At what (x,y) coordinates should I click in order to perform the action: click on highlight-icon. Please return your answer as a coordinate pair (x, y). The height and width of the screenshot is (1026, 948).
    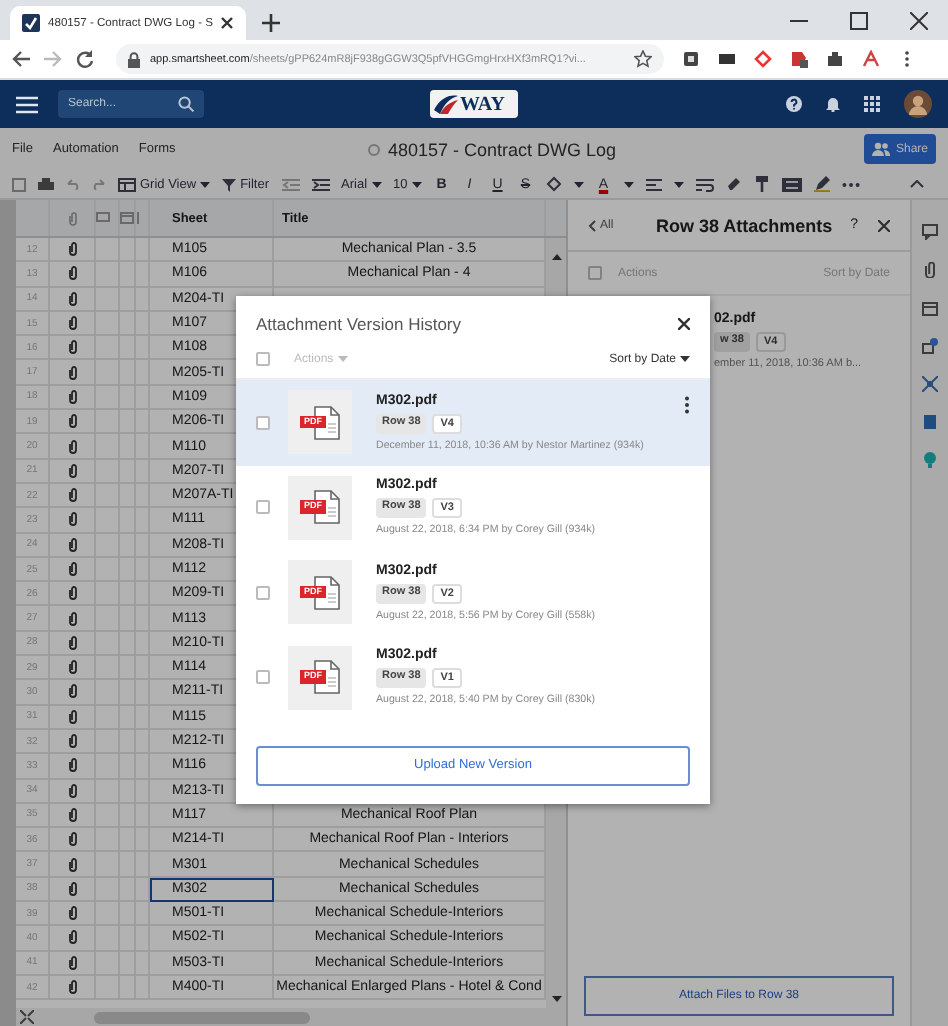
    Looking at the image, I should click on (791, 184).